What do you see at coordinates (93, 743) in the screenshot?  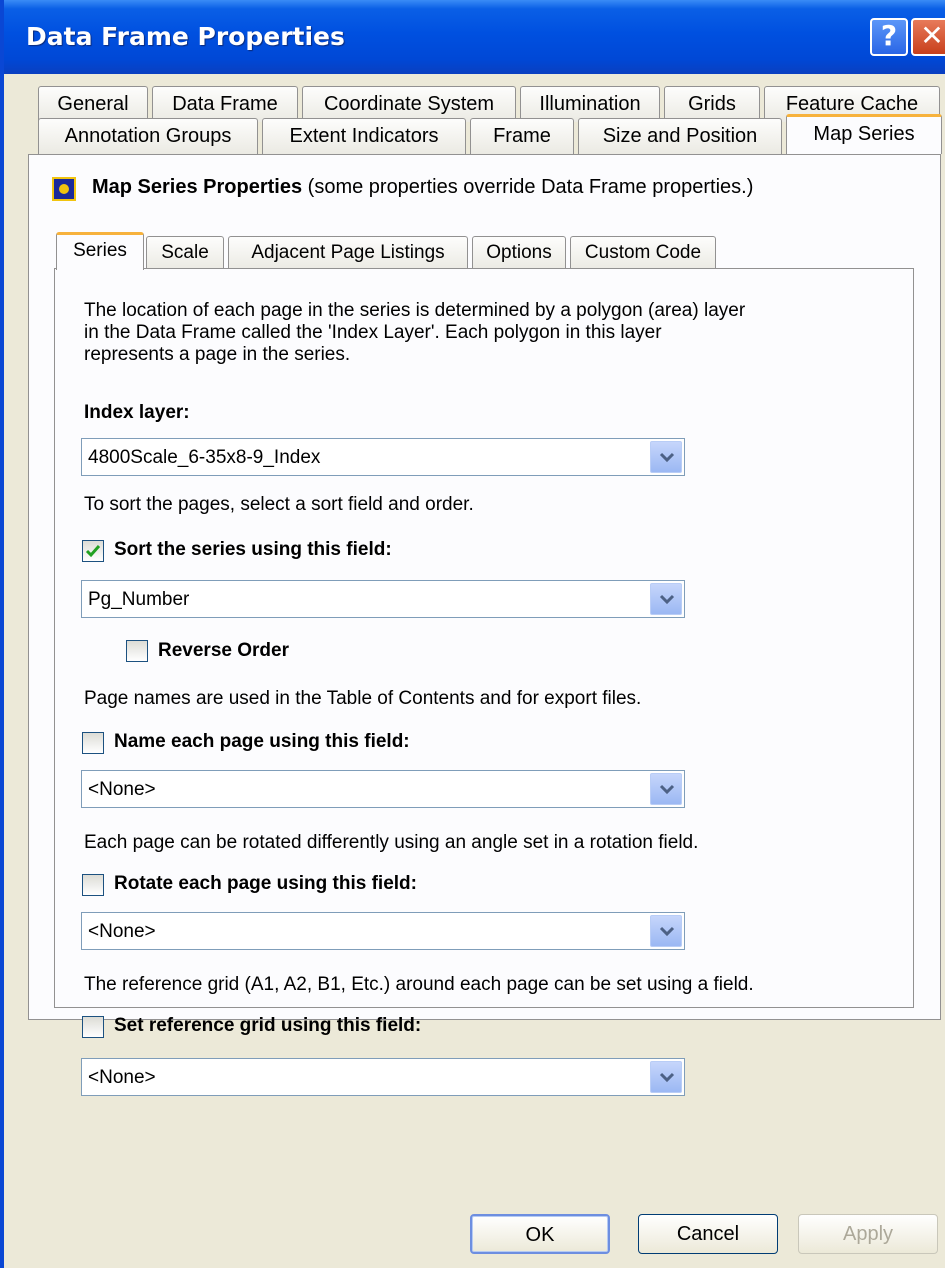 I see `name-checkbox` at bounding box center [93, 743].